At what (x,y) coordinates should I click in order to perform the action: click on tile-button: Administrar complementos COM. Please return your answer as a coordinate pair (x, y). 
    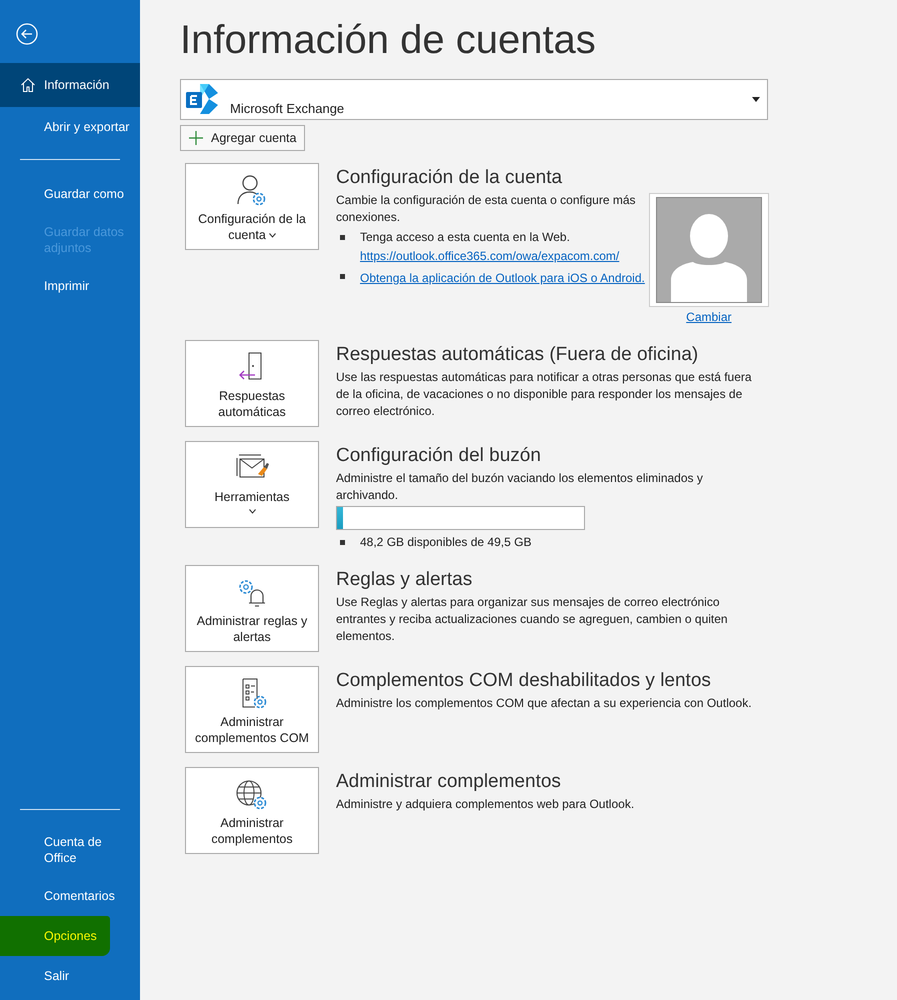
    Looking at the image, I should click on (252, 709).